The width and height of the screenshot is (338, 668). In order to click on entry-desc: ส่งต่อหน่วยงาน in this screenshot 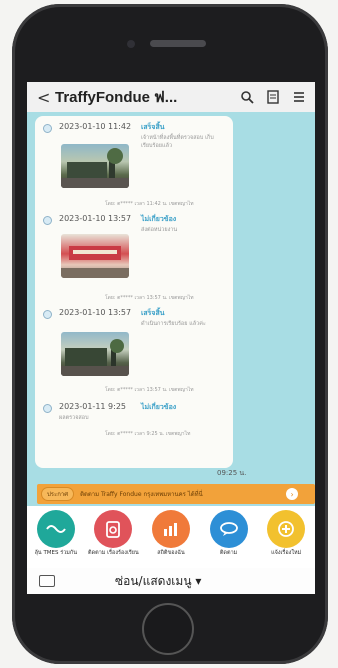, I will do `click(159, 230)`.